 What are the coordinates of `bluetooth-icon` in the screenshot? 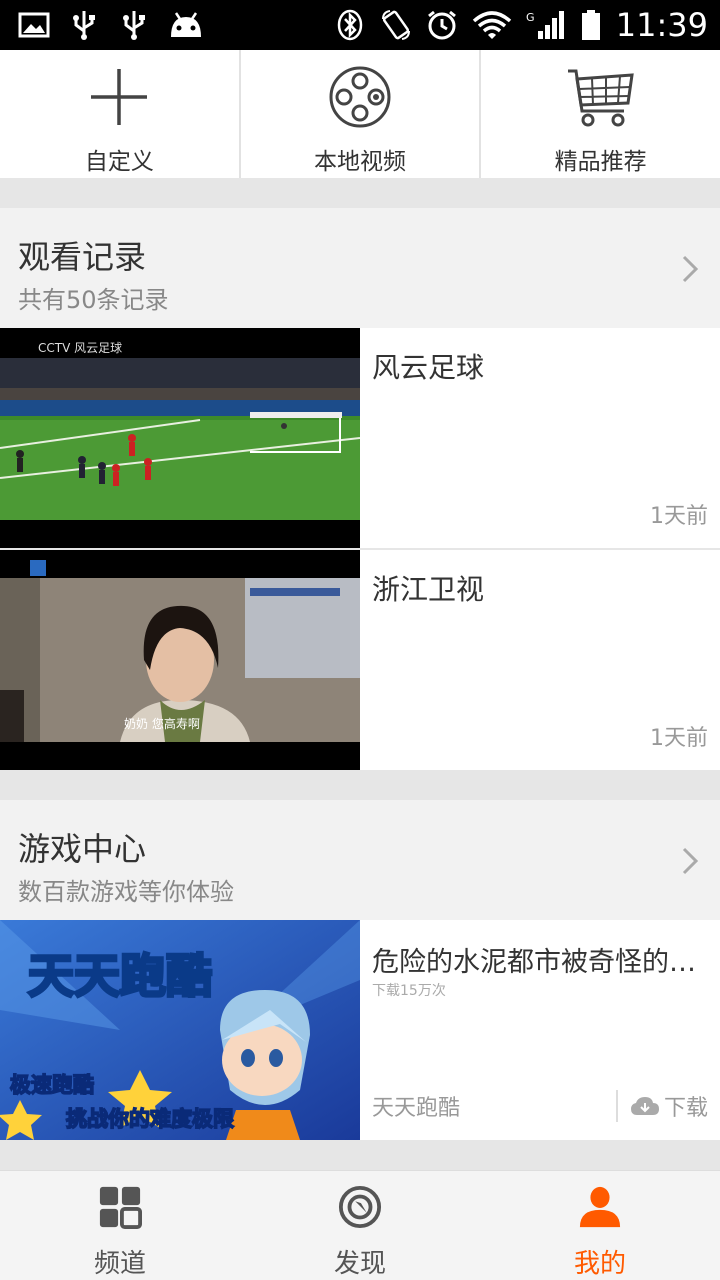 It's located at (350, 25).